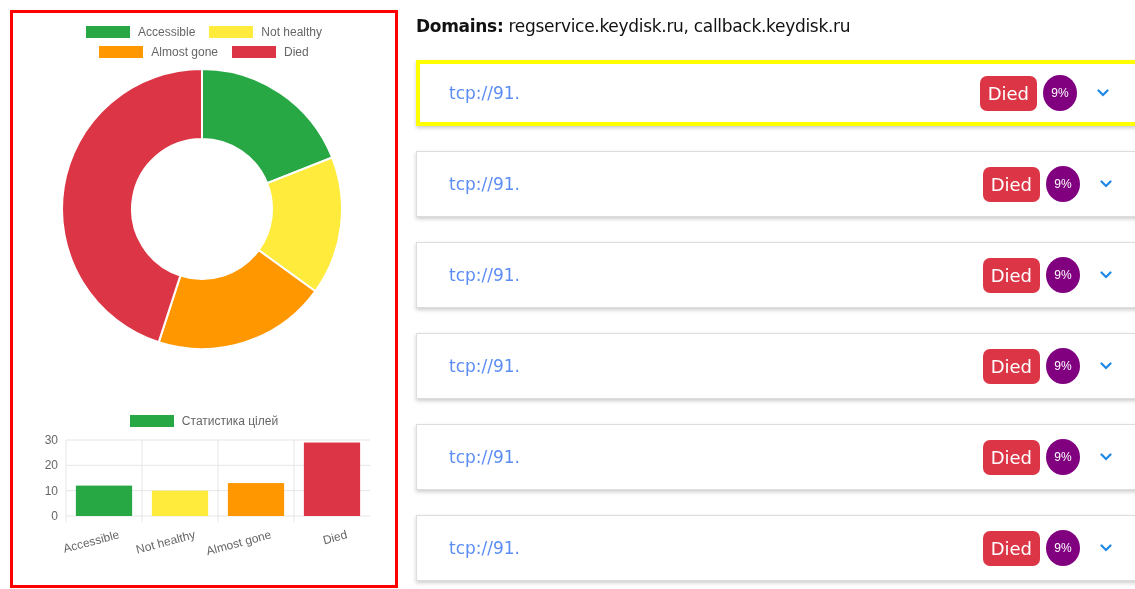 The height and width of the screenshot is (589, 1135). What do you see at coordinates (51, 490) in the screenshot?
I see `axis-tick-label: 10` at bounding box center [51, 490].